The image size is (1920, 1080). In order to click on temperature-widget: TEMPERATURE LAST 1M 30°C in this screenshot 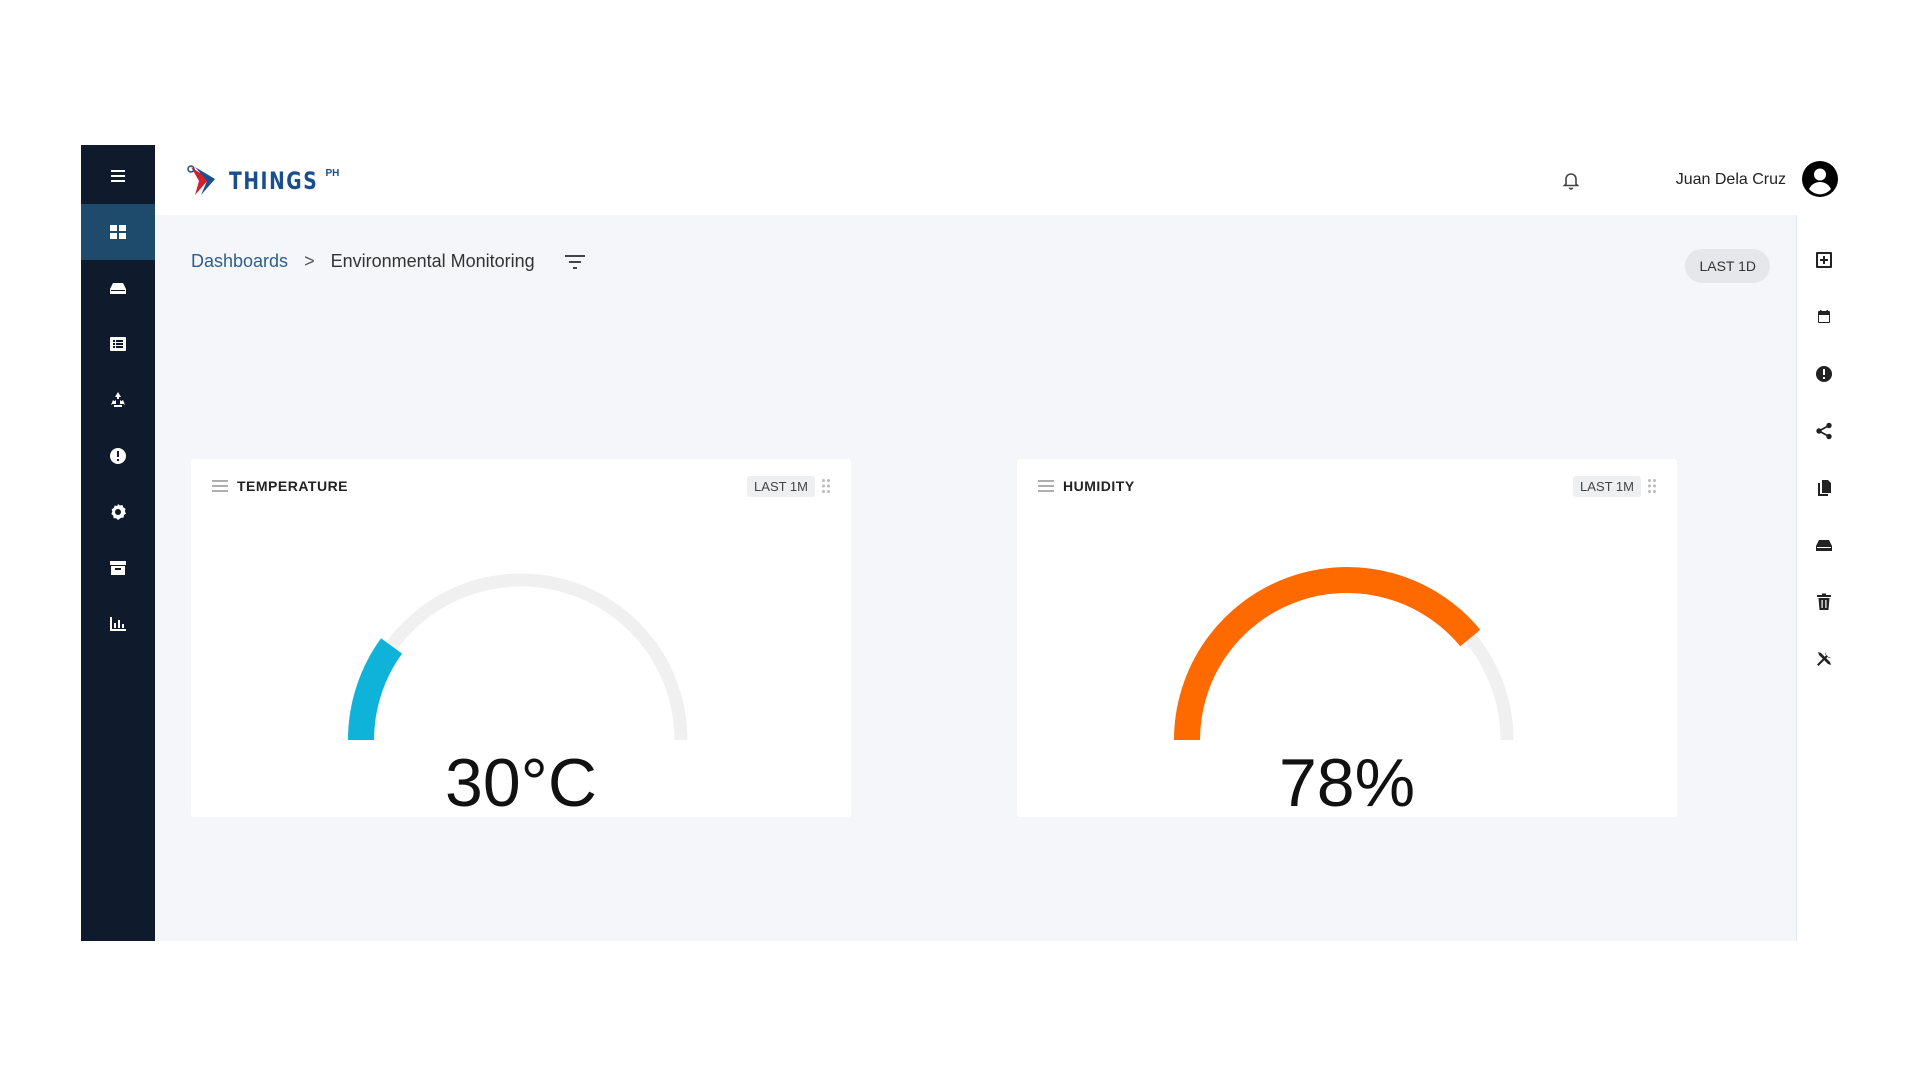, I will do `click(521, 640)`.